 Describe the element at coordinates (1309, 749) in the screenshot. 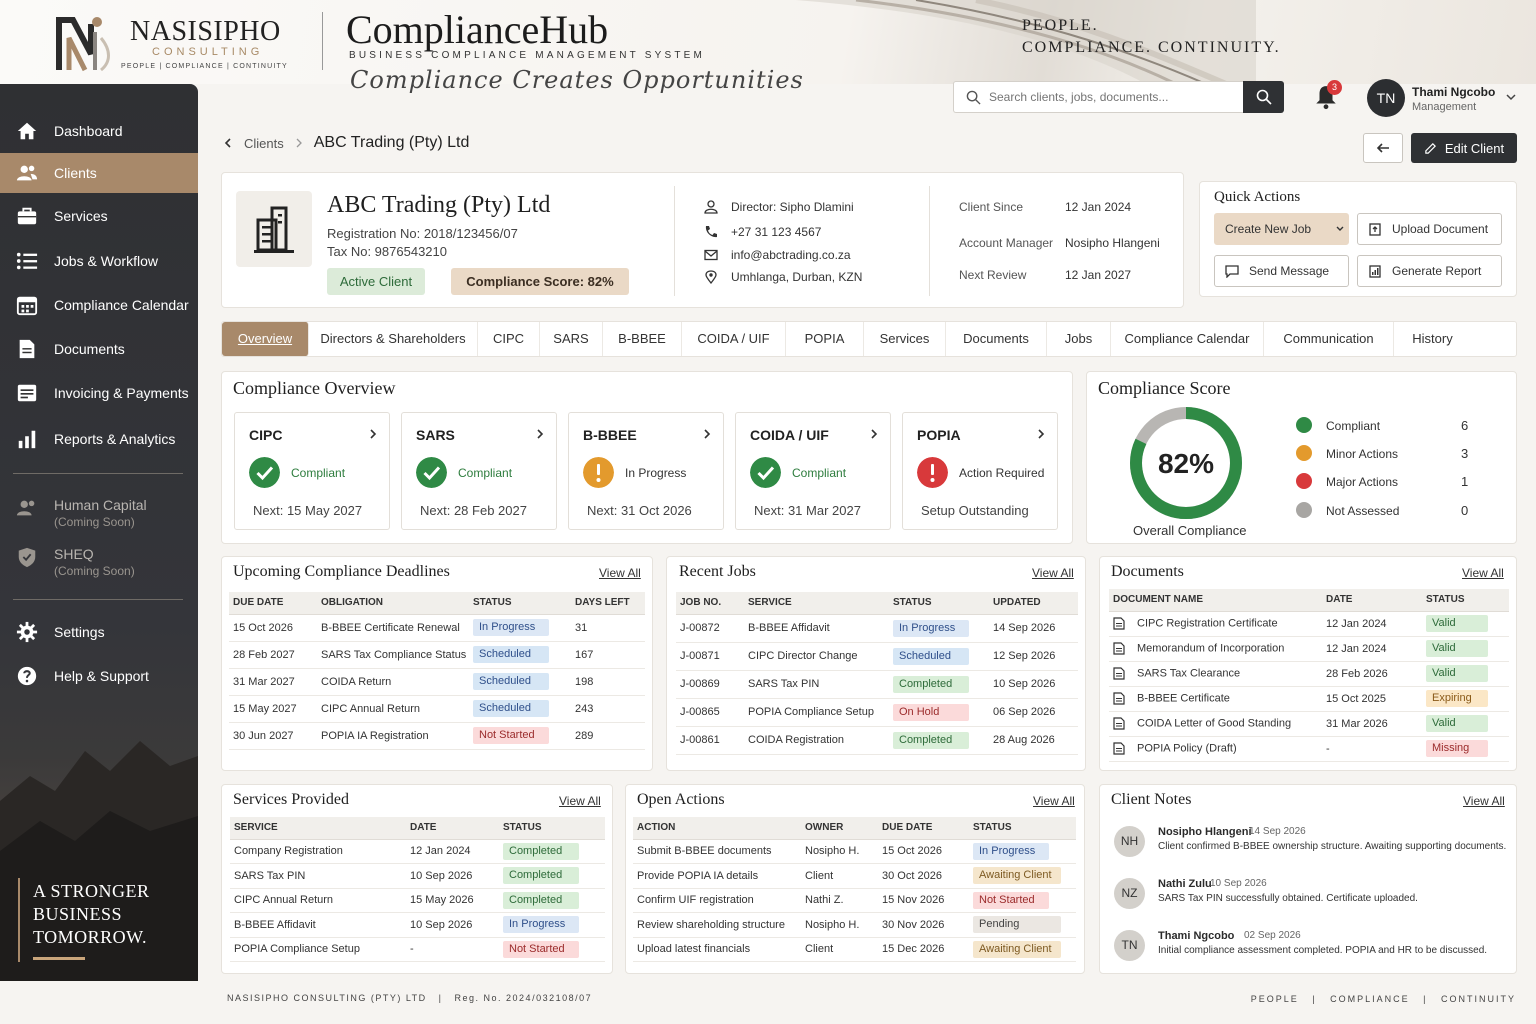

I see `table-row: POPIA Policy (Draft) - Missing` at that location.